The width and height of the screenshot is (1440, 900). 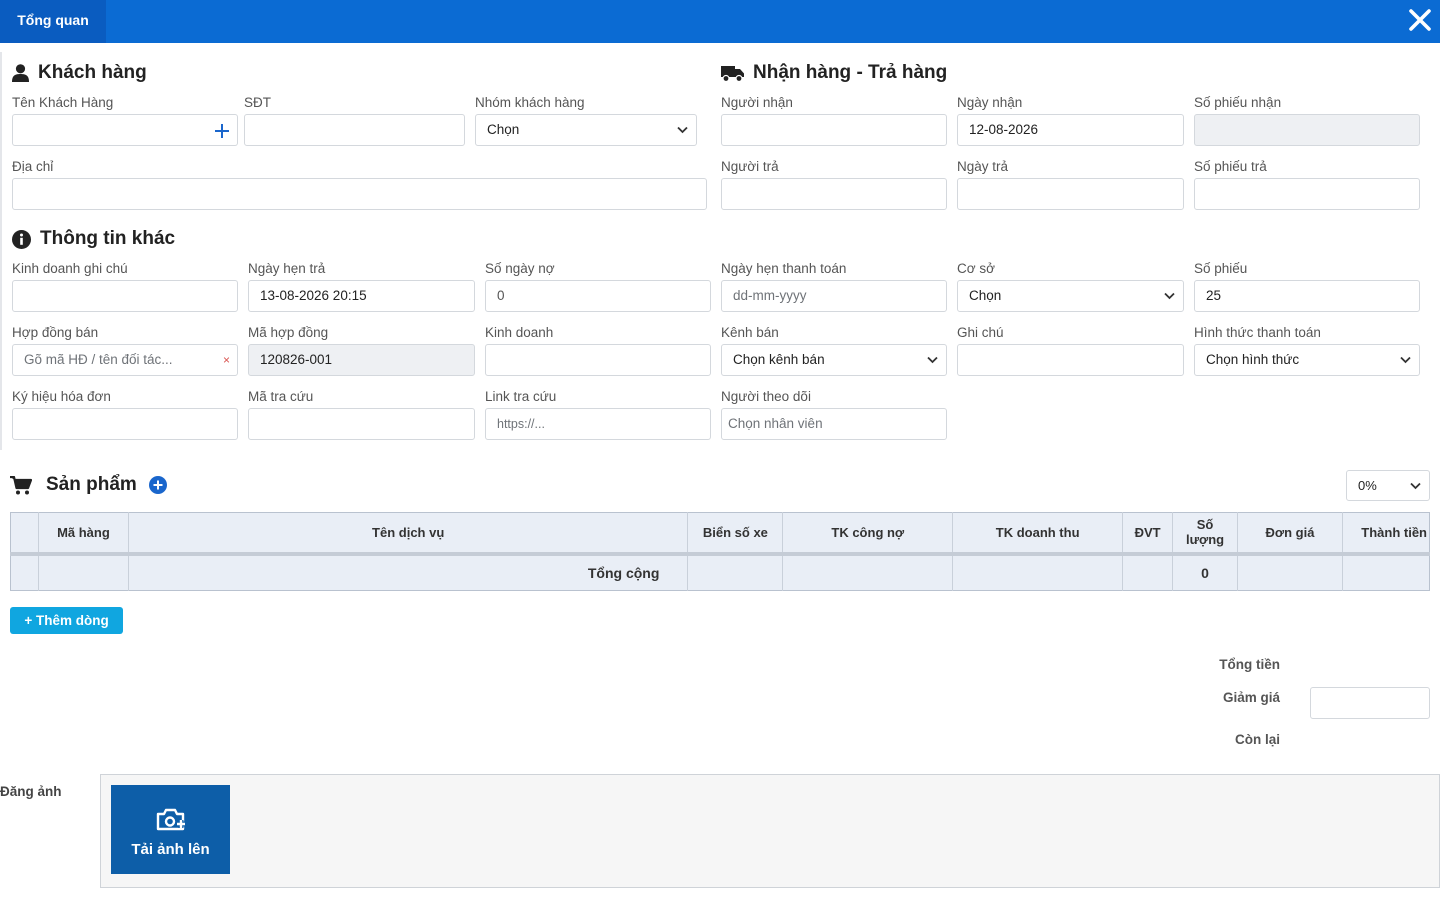 What do you see at coordinates (586, 130) in the screenshot?
I see `customer-group-select: Chọn` at bounding box center [586, 130].